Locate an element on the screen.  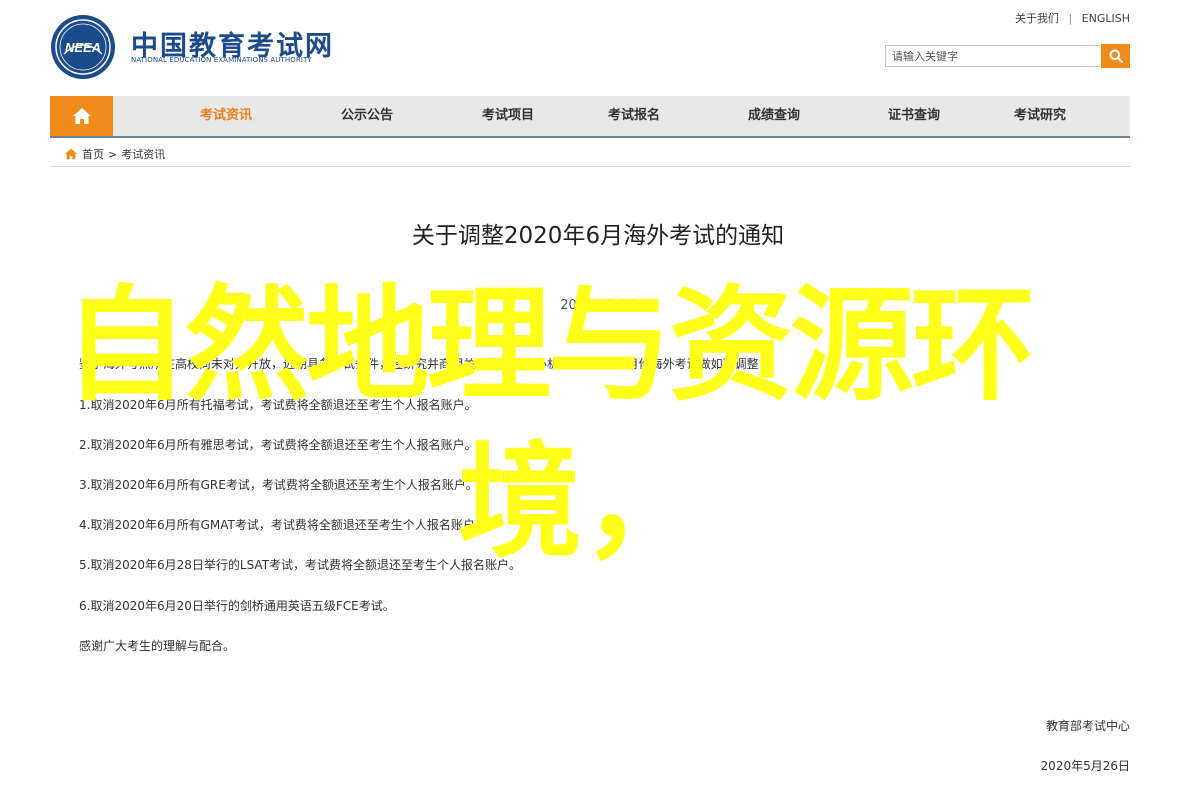
article-closing: 感谢广大考生的理解与配合。 is located at coordinates (157, 646).